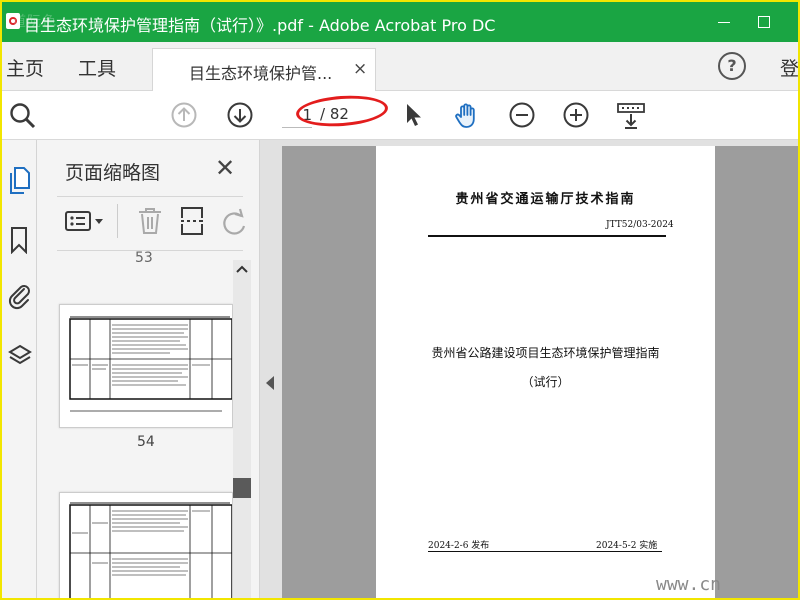  Describe the element at coordinates (242, 270) in the screenshot. I see `scroll-up-icon` at that location.